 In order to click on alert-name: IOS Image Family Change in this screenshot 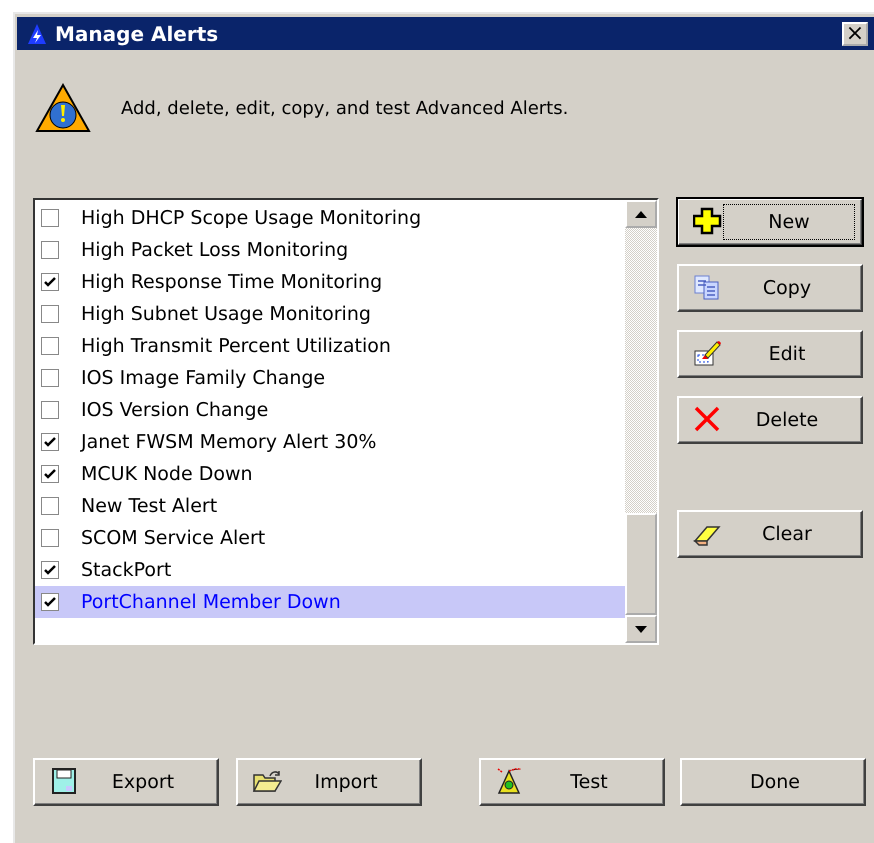, I will do `click(203, 378)`.